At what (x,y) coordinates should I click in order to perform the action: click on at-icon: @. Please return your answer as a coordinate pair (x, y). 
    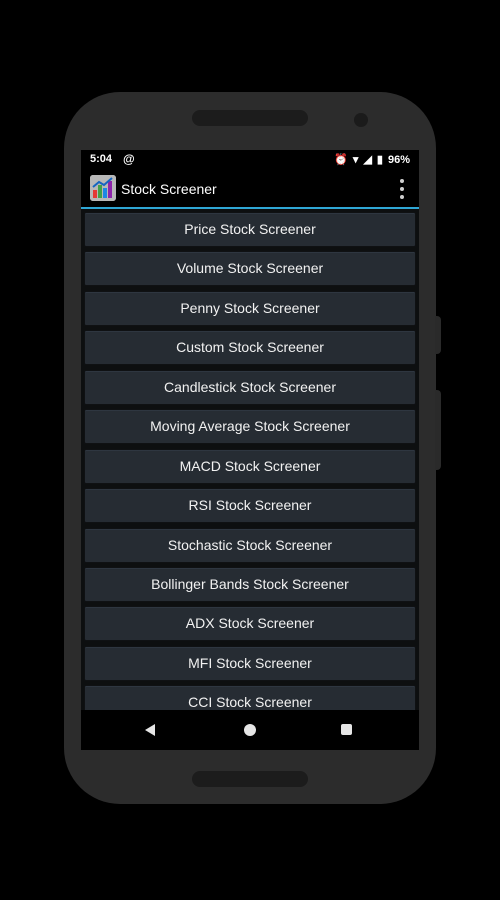
    Looking at the image, I should click on (129, 159).